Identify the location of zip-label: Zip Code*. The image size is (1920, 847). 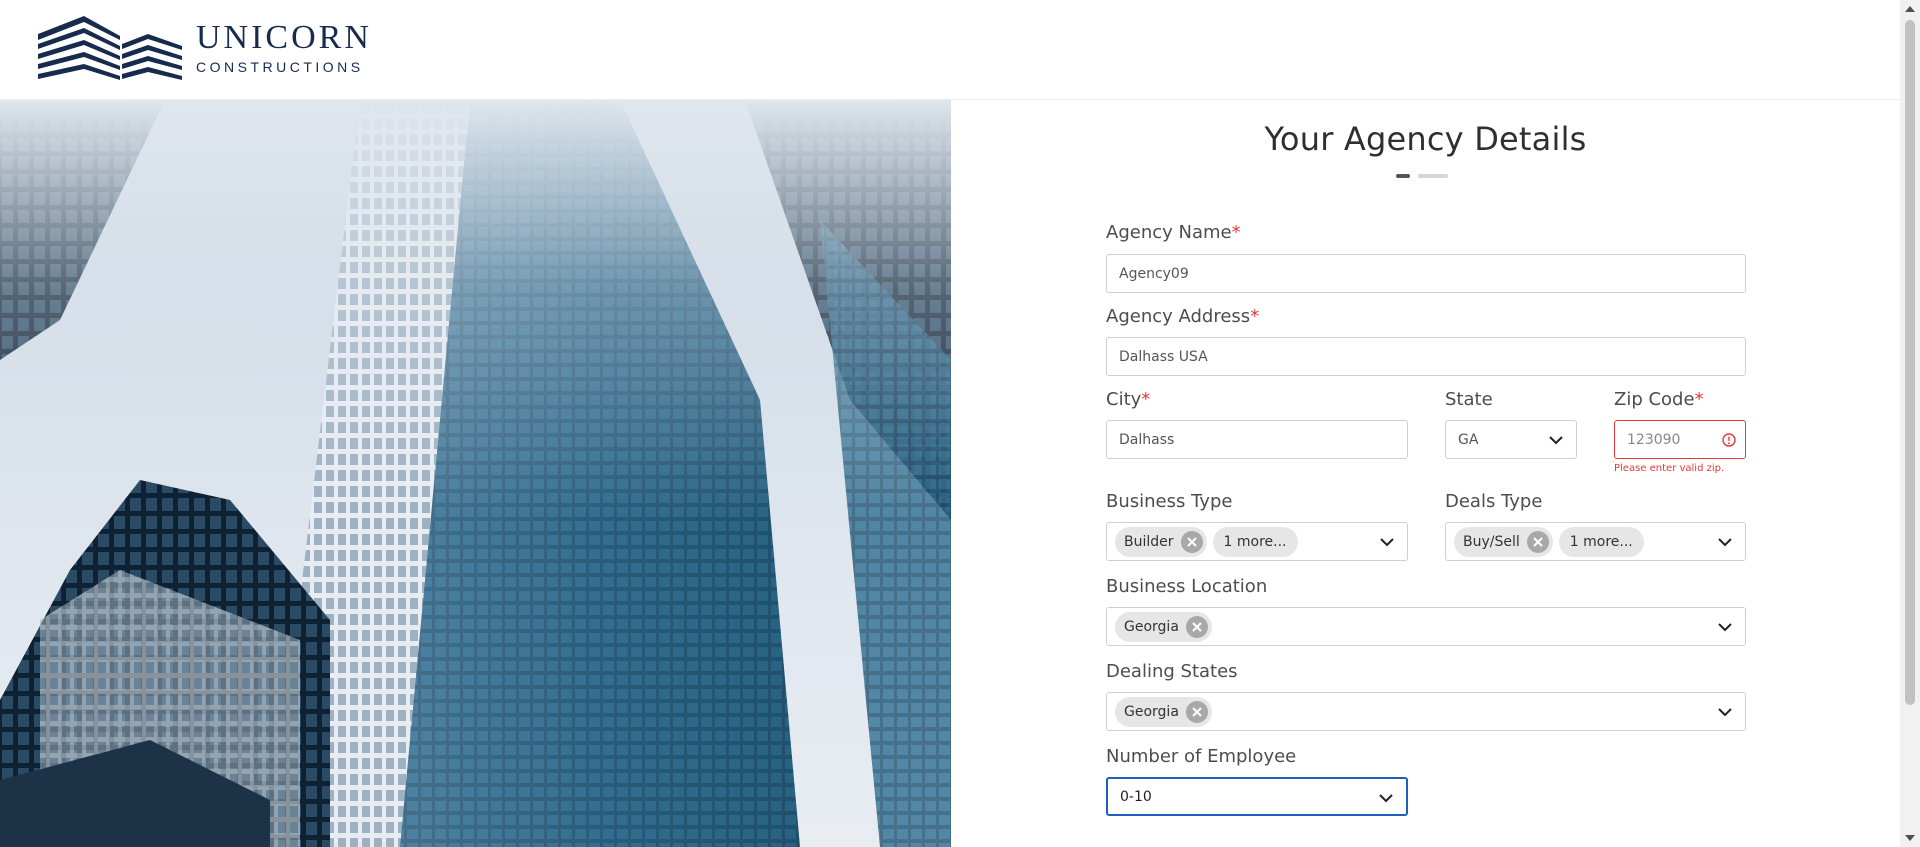
(1659, 399).